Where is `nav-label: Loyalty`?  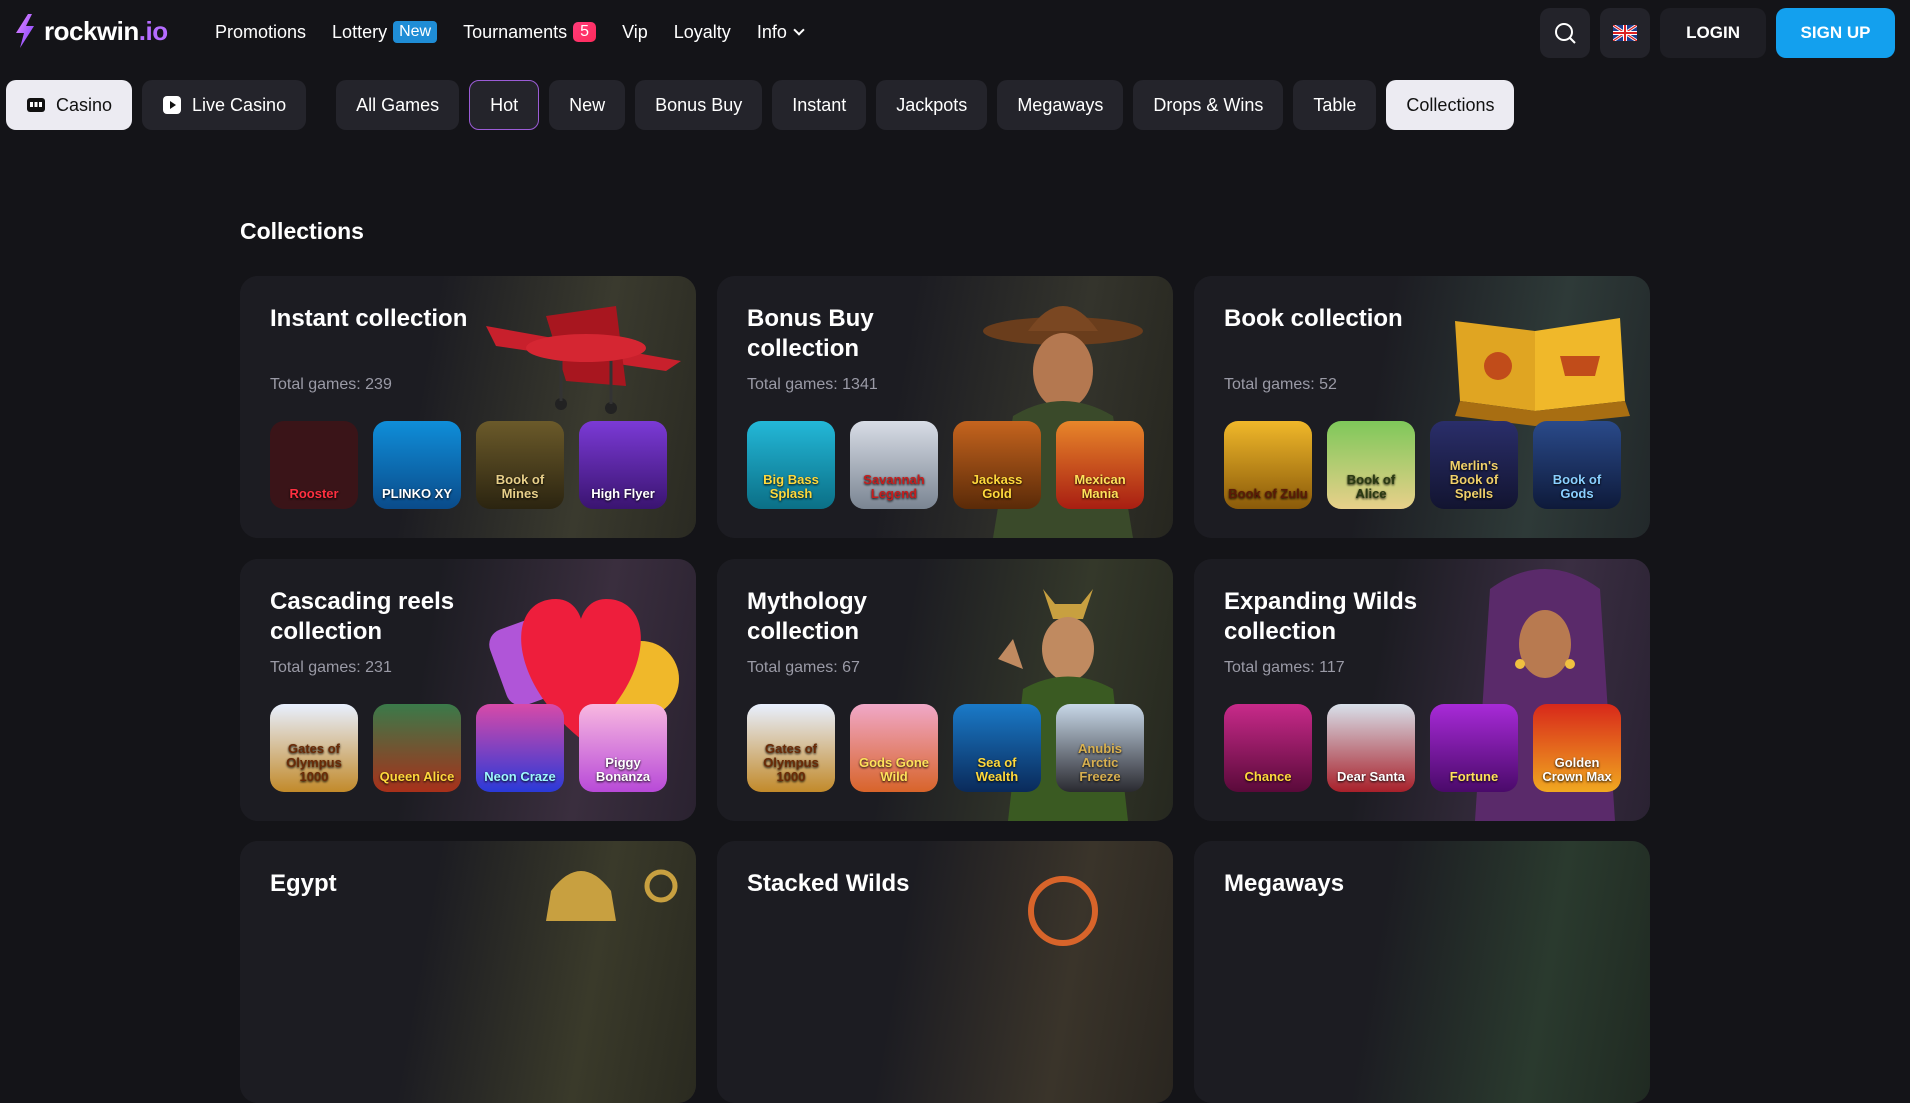 nav-label: Loyalty is located at coordinates (702, 31).